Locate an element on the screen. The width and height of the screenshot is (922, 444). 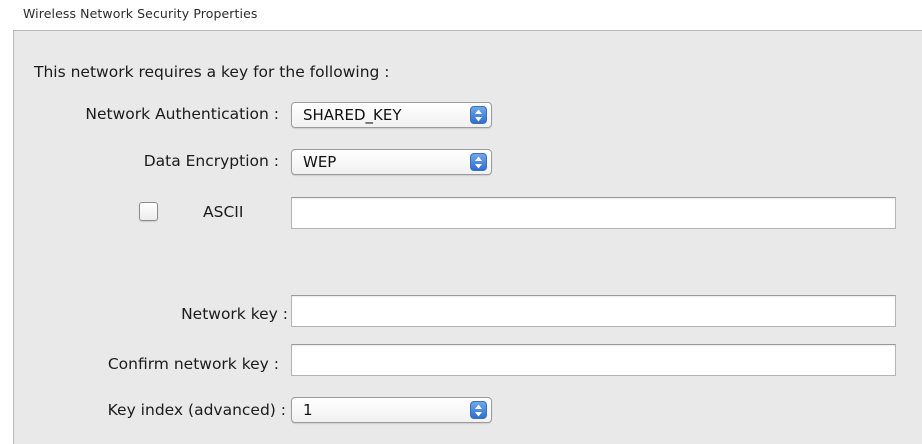
data-encryption-value: WEP is located at coordinates (320, 162).